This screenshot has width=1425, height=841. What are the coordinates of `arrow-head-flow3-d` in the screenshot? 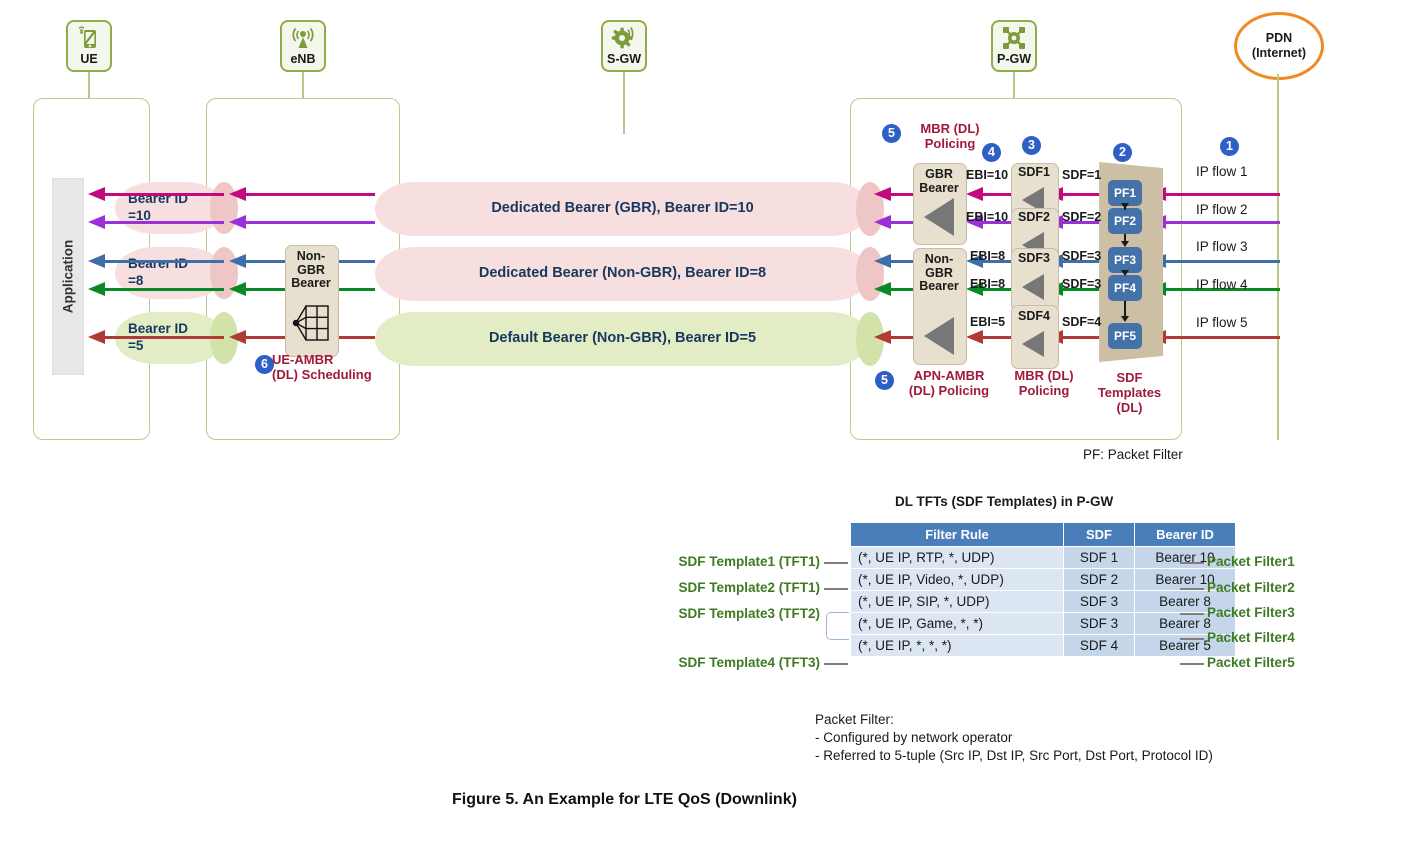 It's located at (882, 261).